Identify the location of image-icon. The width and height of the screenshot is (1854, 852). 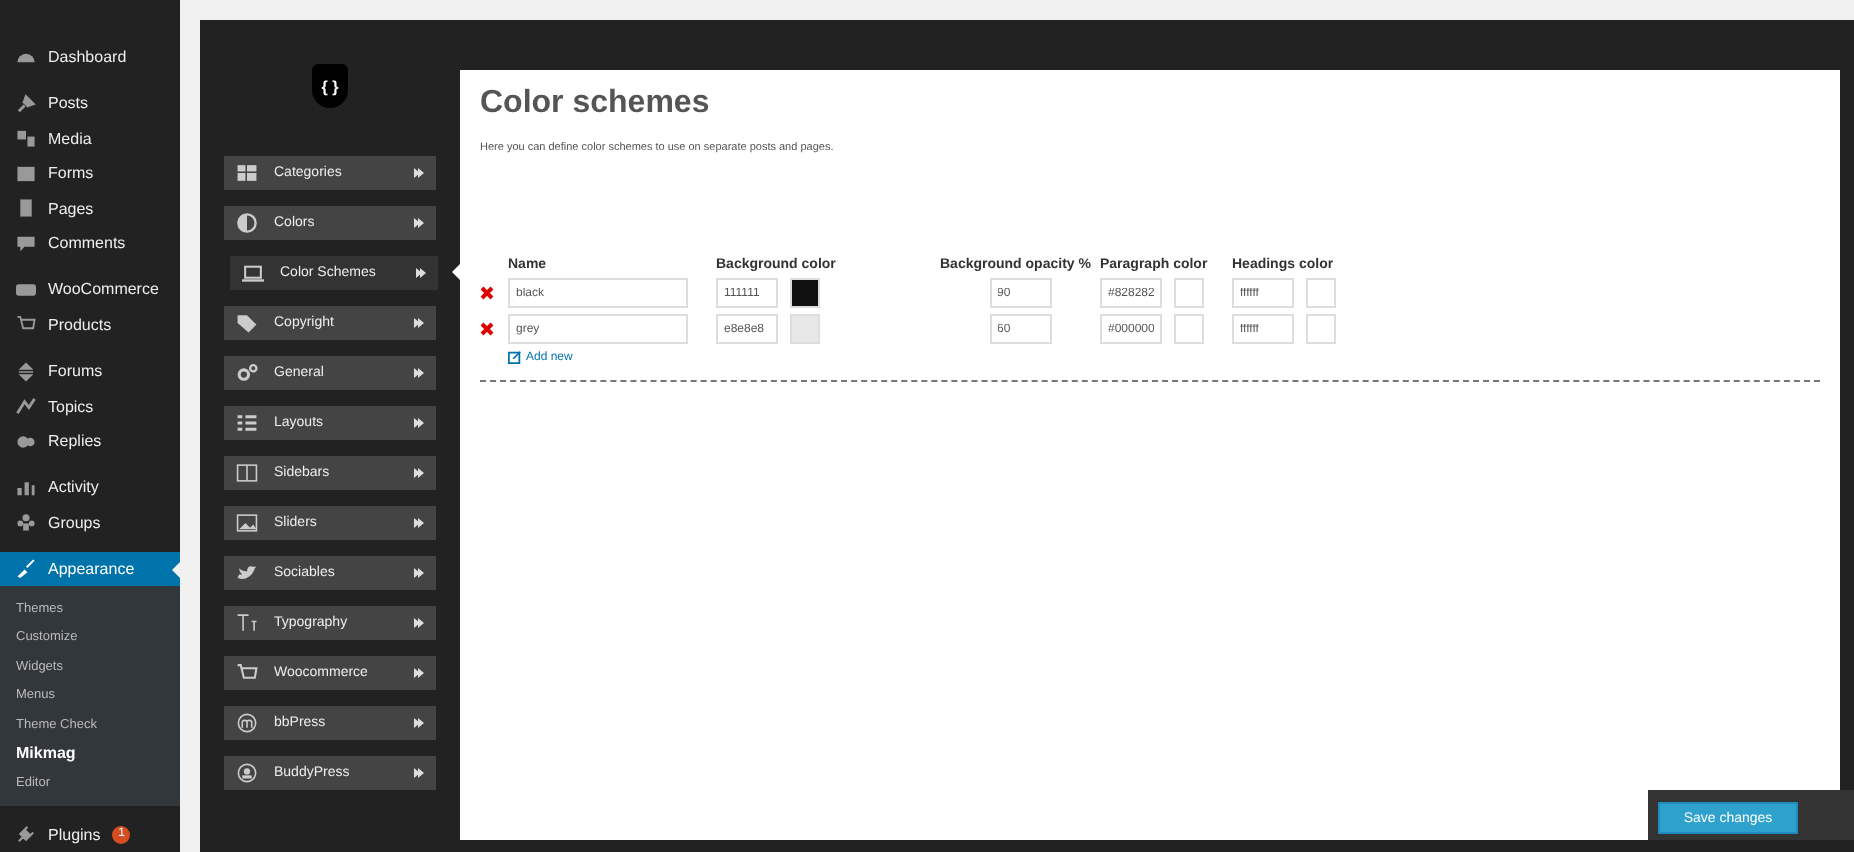
(247, 523).